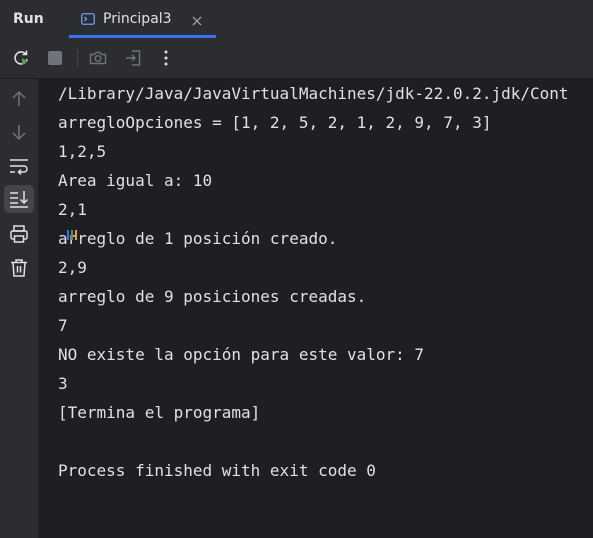 The image size is (593, 538). What do you see at coordinates (19, 132) in the screenshot?
I see `scroll-down-icon` at bounding box center [19, 132].